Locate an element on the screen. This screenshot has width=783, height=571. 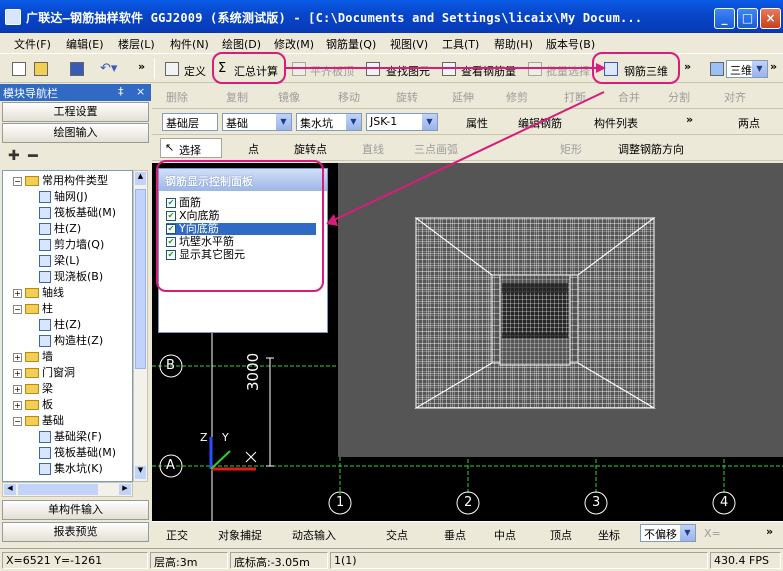
vertex-snap: 顶点 is located at coordinates (561, 535).